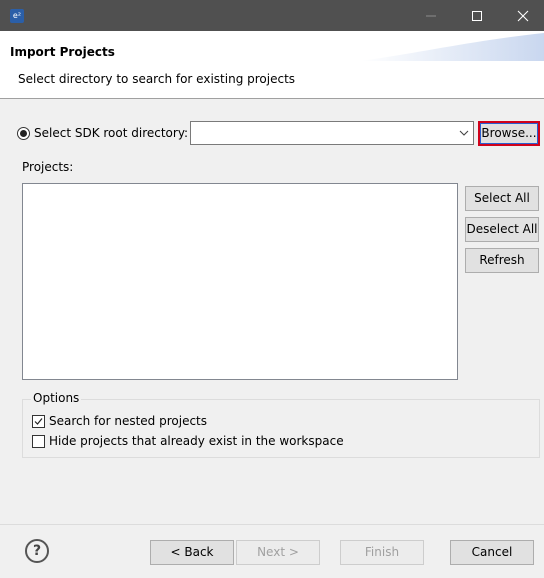  Describe the element at coordinates (37, 551) in the screenshot. I see `help-icon: ?` at that location.